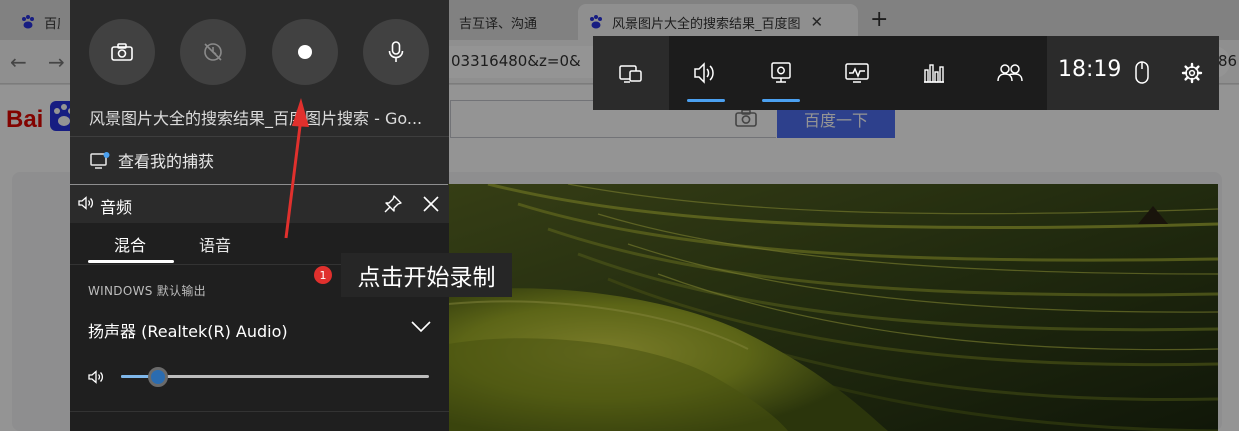 Image resolution: width=1239 pixels, height=431 pixels. Describe the element at coordinates (116, 207) in the screenshot. I see `audio-widget-title: 音频` at that location.